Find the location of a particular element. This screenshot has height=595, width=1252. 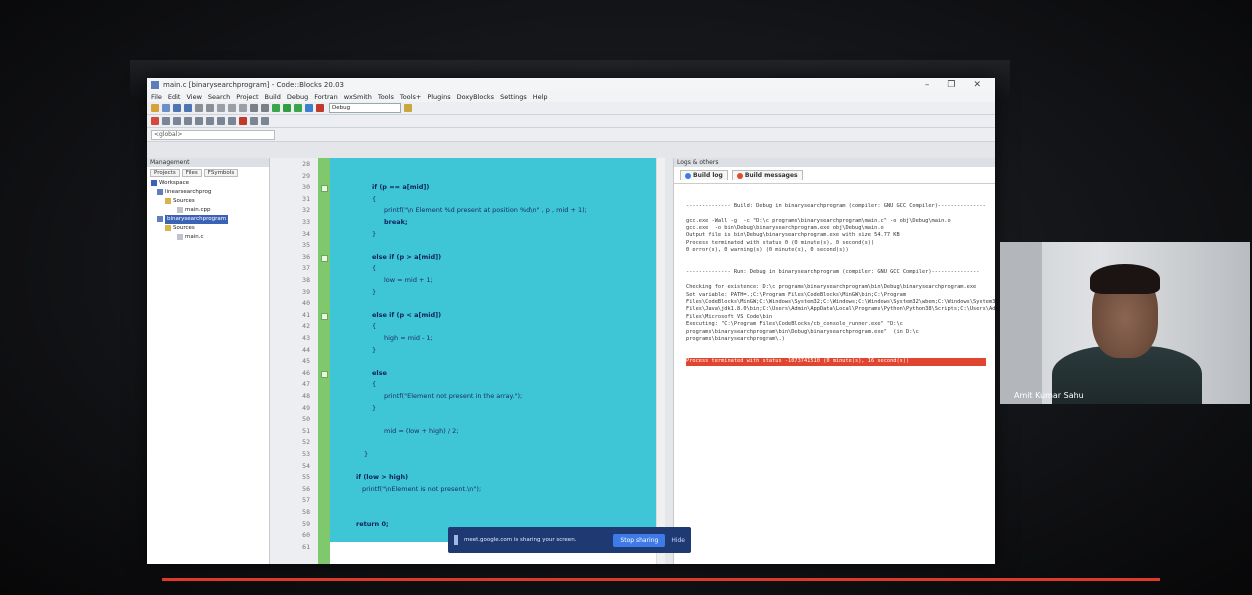

tab-fsymbols: FSymbols is located at coordinates (221, 173).